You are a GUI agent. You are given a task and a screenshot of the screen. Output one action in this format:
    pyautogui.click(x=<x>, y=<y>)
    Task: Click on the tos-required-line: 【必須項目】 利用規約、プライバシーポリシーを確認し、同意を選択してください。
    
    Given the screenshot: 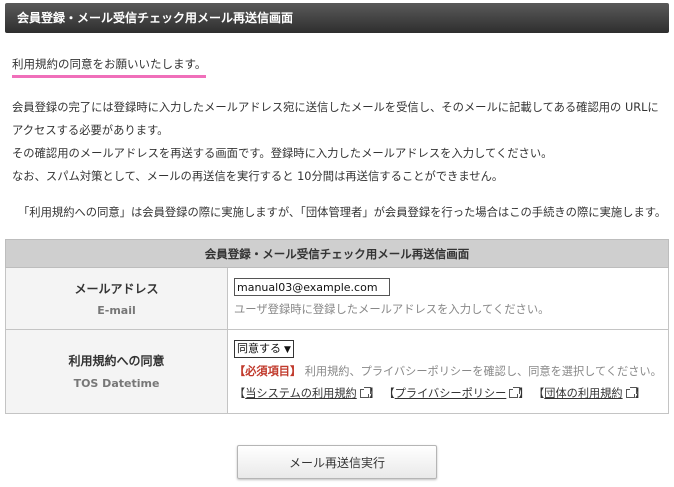 What is the action you would take?
    pyautogui.click(x=450, y=371)
    